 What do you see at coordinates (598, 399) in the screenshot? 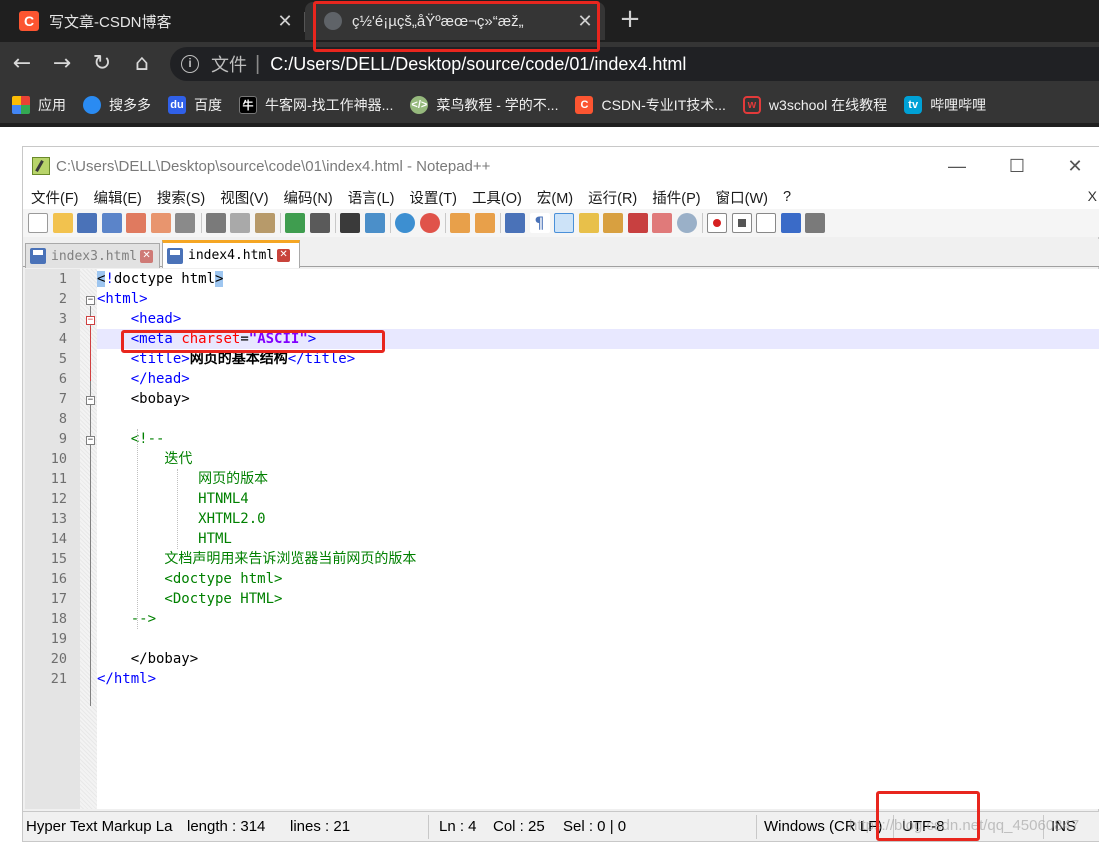
I see `code-line: <bobay>` at bounding box center [598, 399].